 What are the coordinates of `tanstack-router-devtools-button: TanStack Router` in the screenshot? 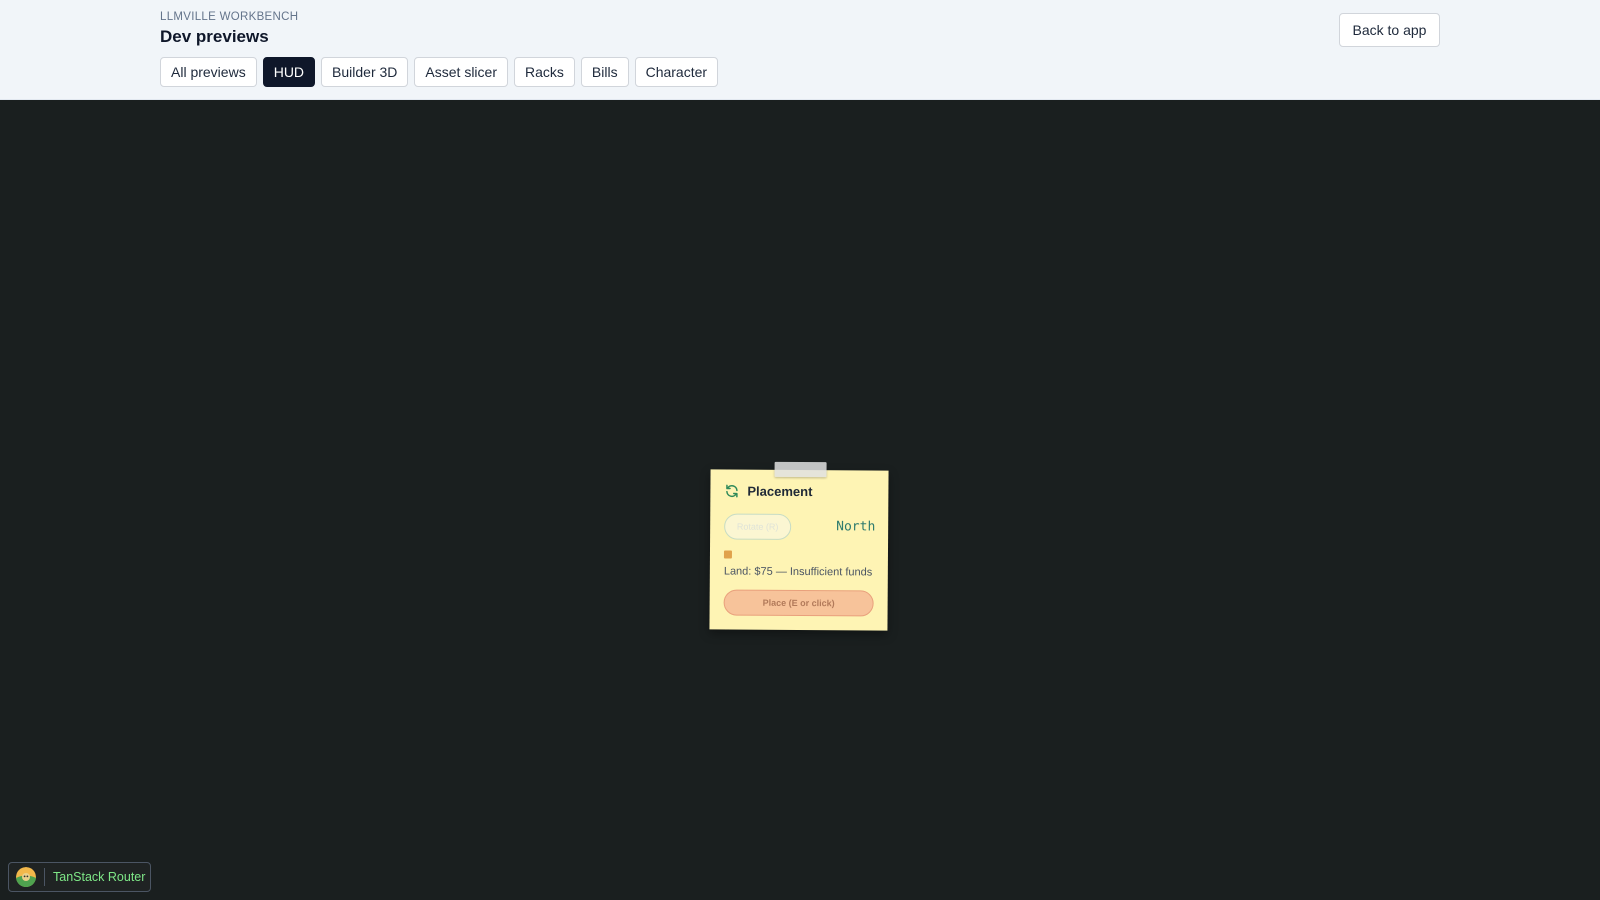 It's located at (79, 877).